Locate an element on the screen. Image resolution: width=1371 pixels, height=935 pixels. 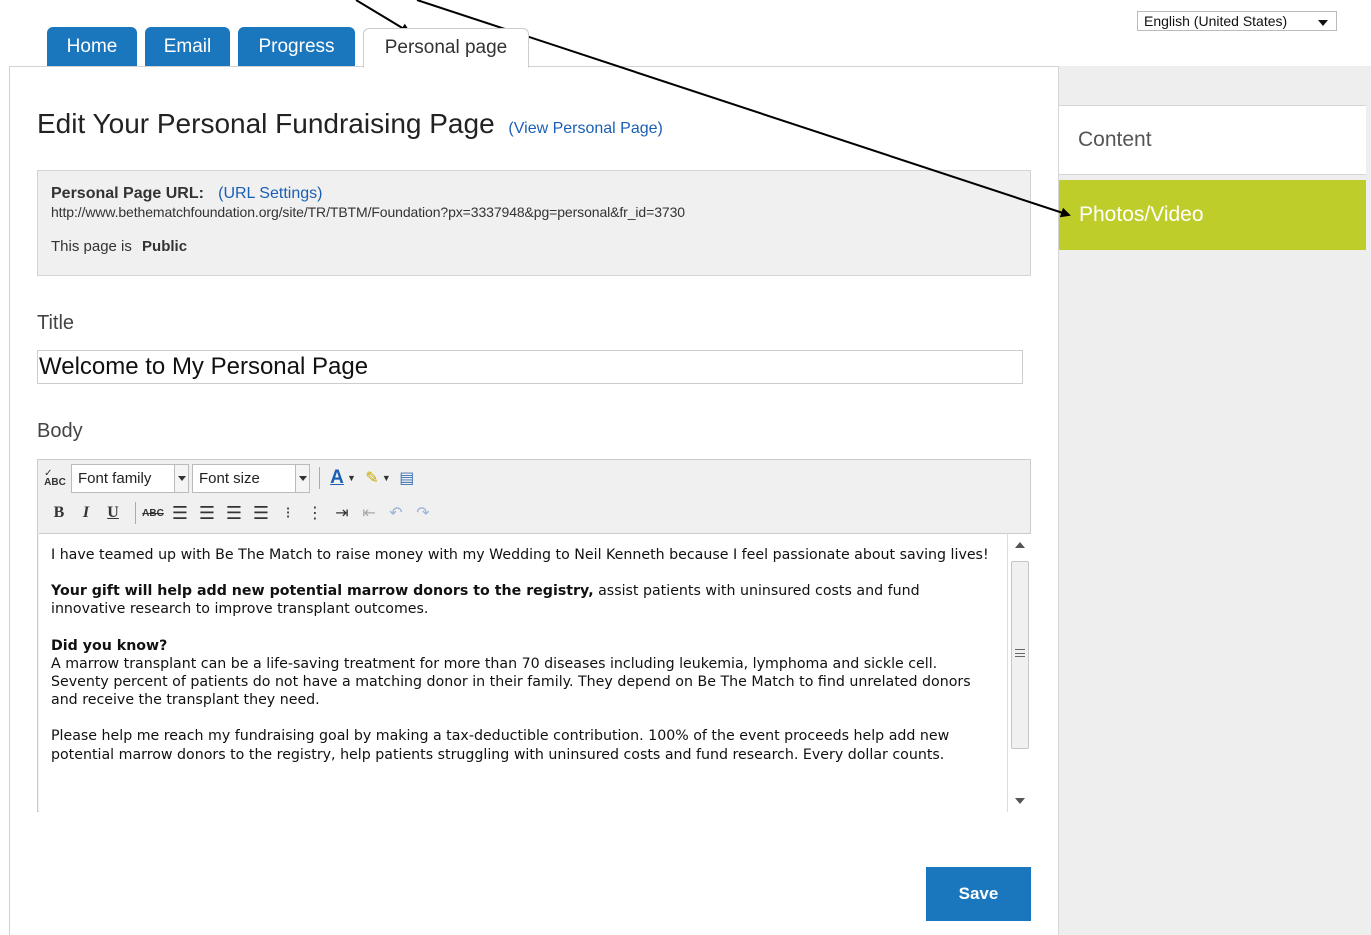
view-personal-page-link: (View Personal Page) is located at coordinates (585, 128).